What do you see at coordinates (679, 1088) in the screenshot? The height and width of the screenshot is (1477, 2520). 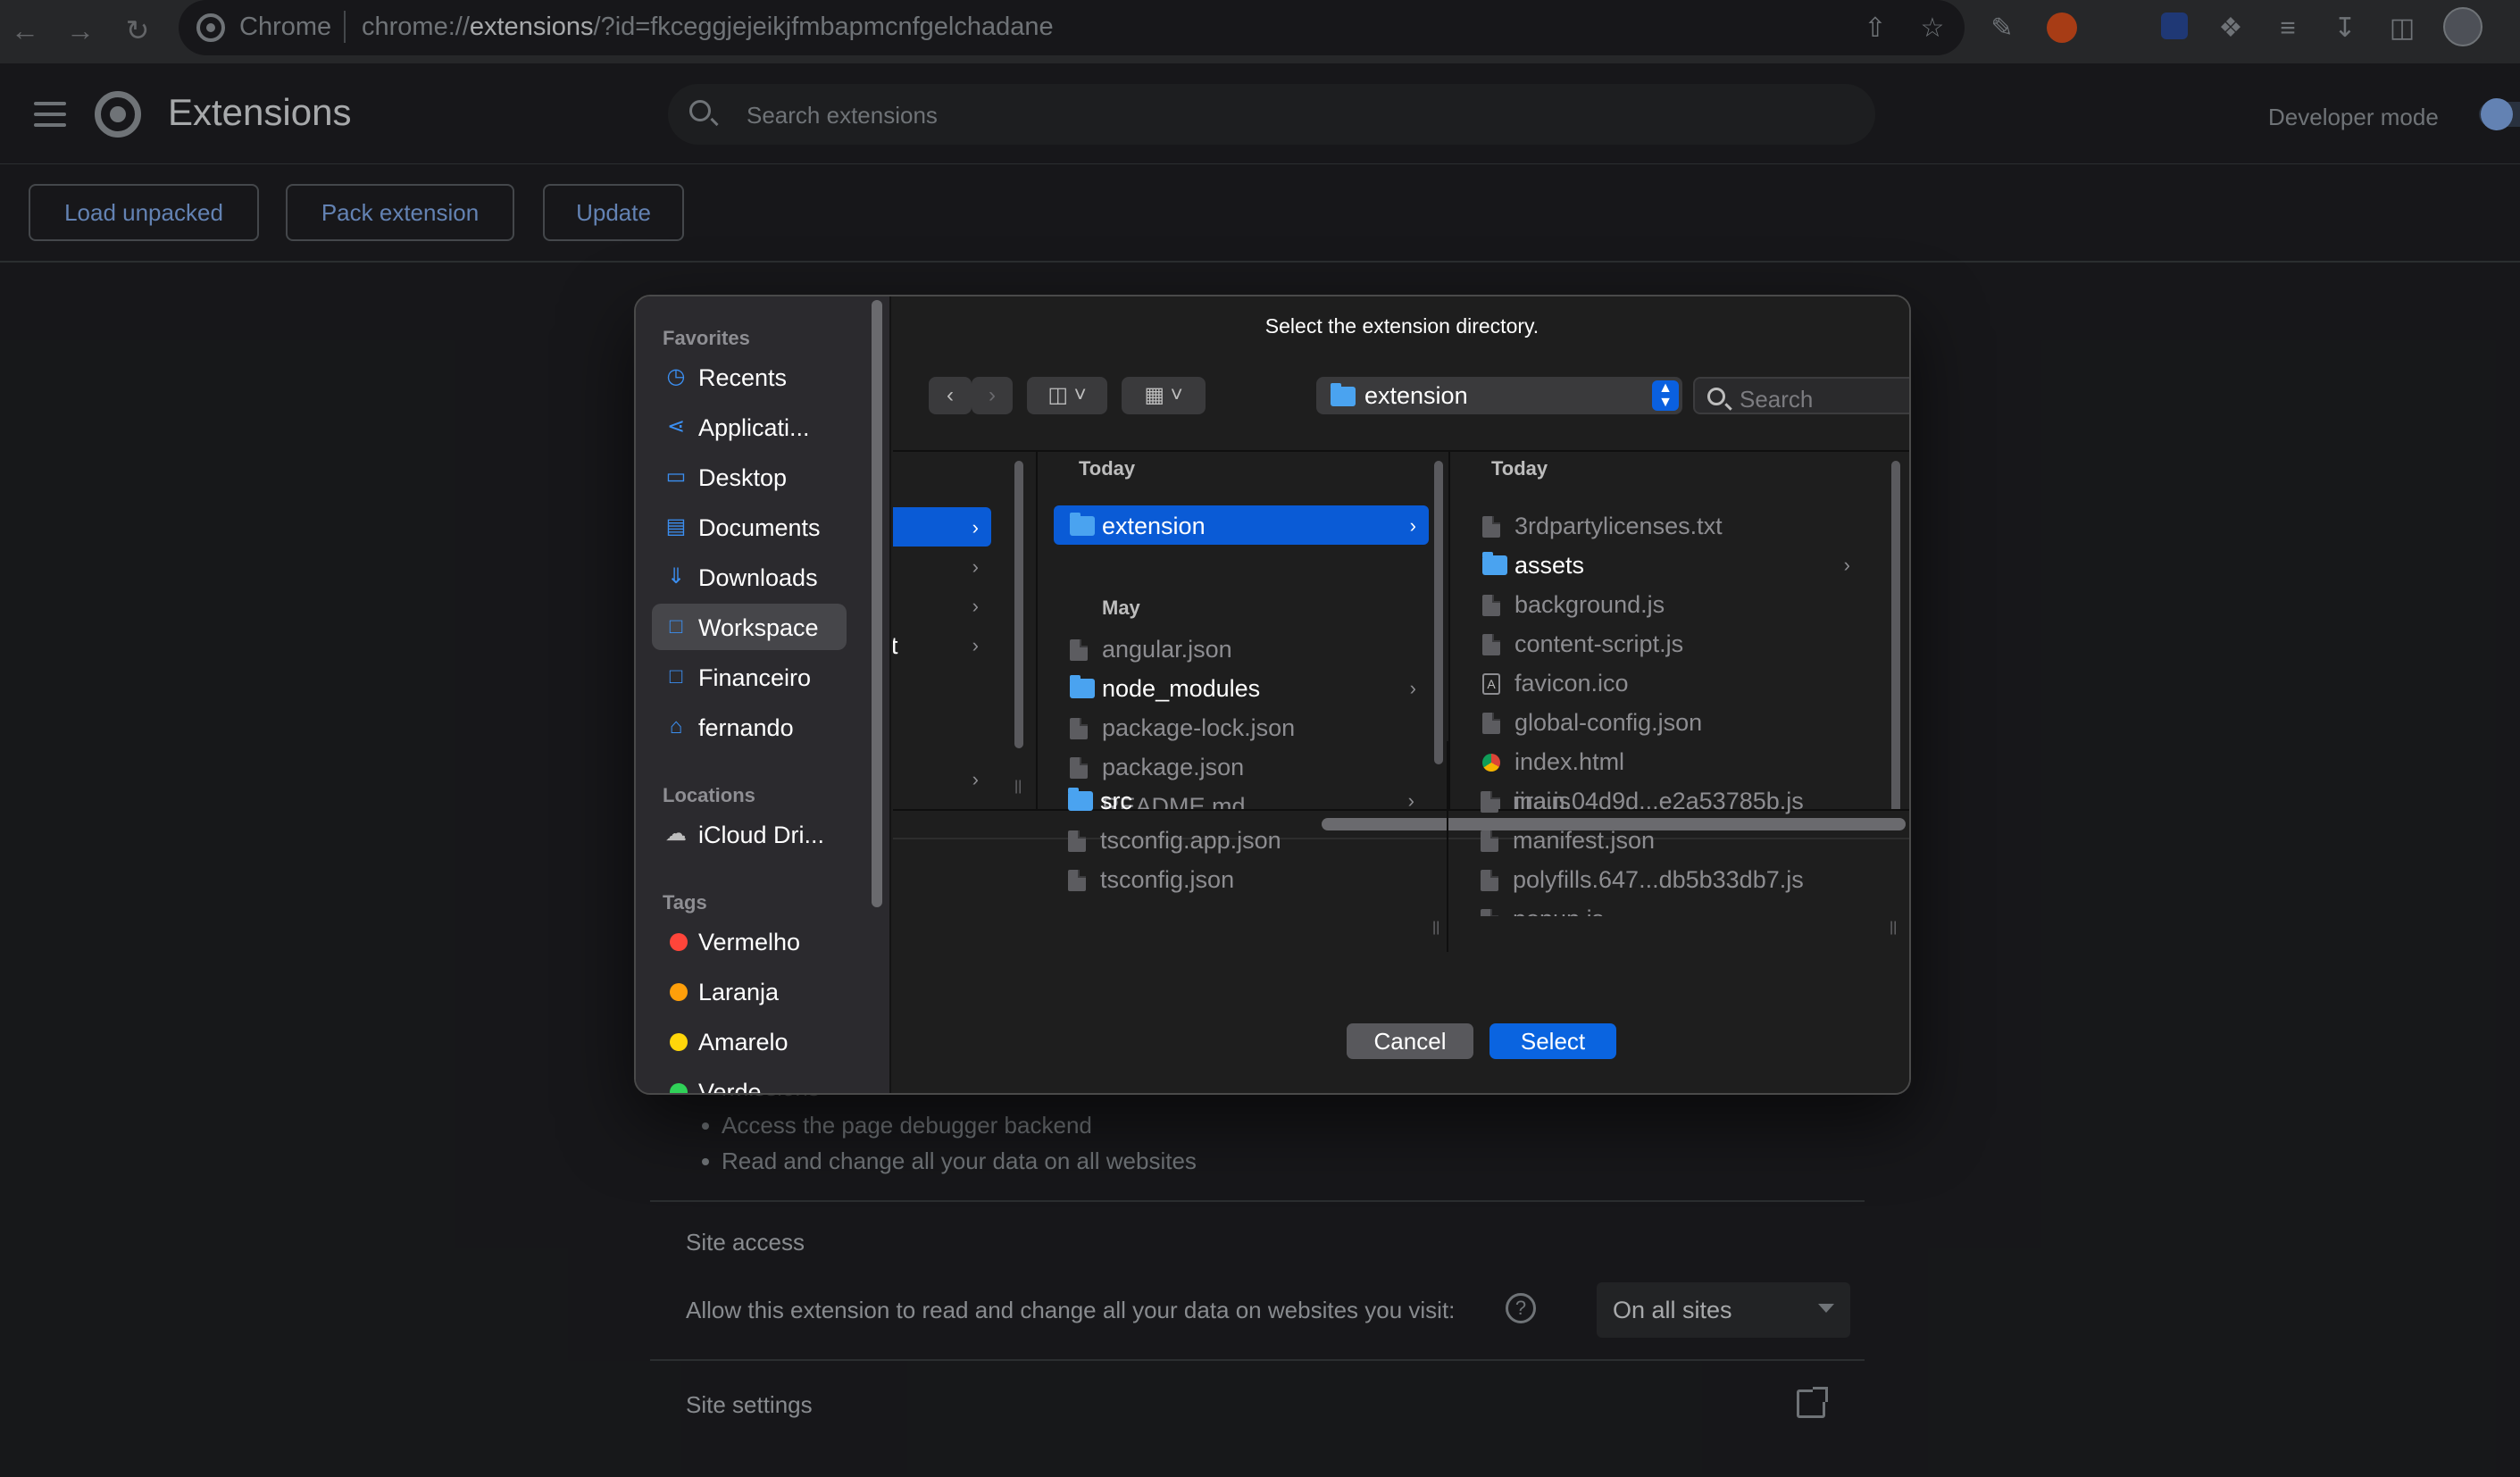 I see `green-tag-dot-icon` at bounding box center [679, 1088].